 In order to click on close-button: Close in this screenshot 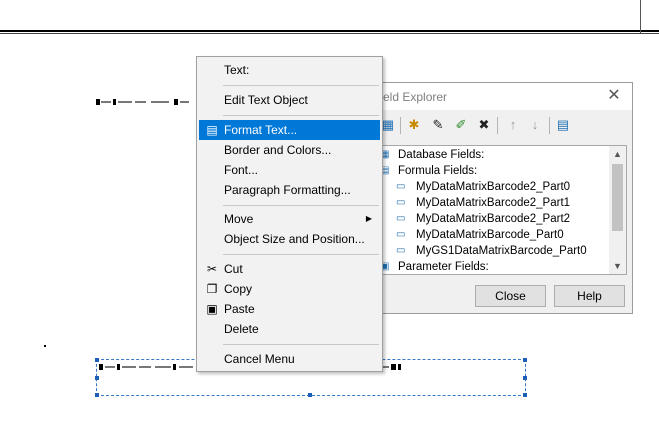, I will do `click(510, 296)`.